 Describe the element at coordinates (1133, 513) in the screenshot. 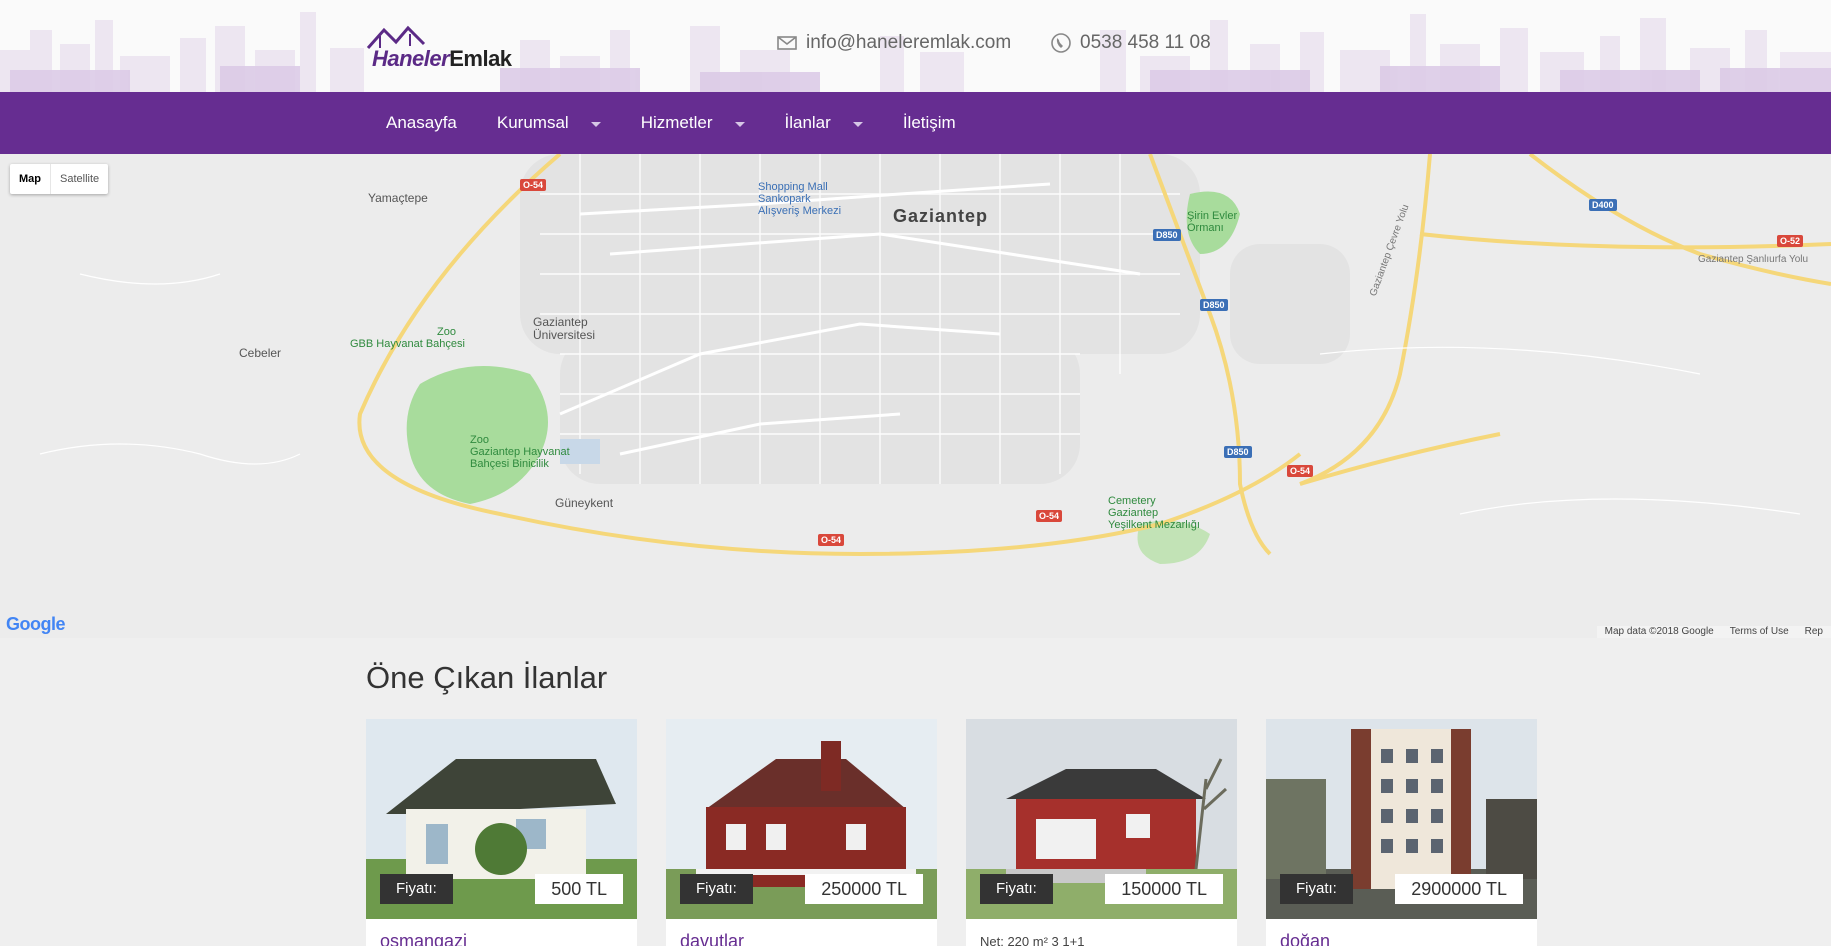

I see `map-poi-line: Gaziantep` at that location.